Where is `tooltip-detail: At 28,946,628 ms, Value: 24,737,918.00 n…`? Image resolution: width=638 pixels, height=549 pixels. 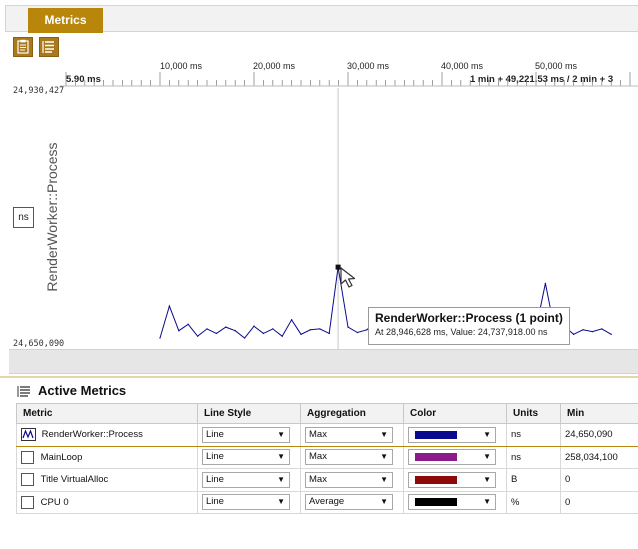 tooltip-detail: At 28,946,628 ms, Value: 24,737,918.00 n… is located at coordinates (461, 332).